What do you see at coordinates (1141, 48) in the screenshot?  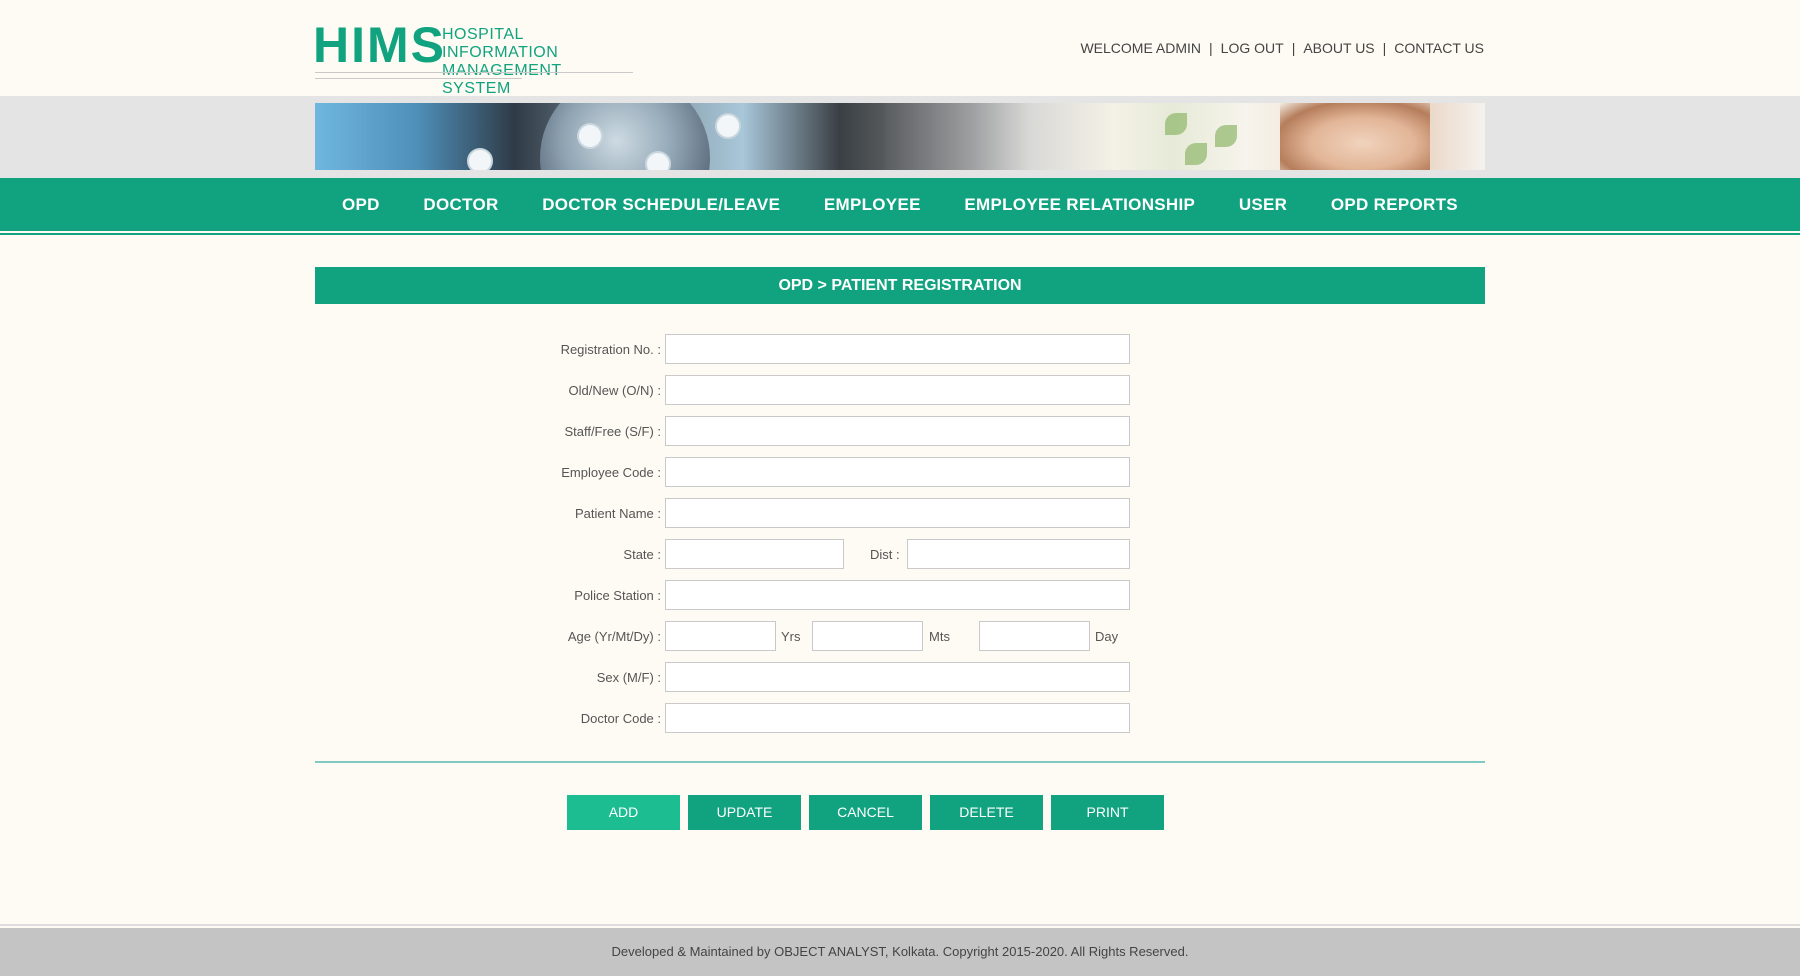 I see `welcome-text: WELCOME ADMIN` at bounding box center [1141, 48].